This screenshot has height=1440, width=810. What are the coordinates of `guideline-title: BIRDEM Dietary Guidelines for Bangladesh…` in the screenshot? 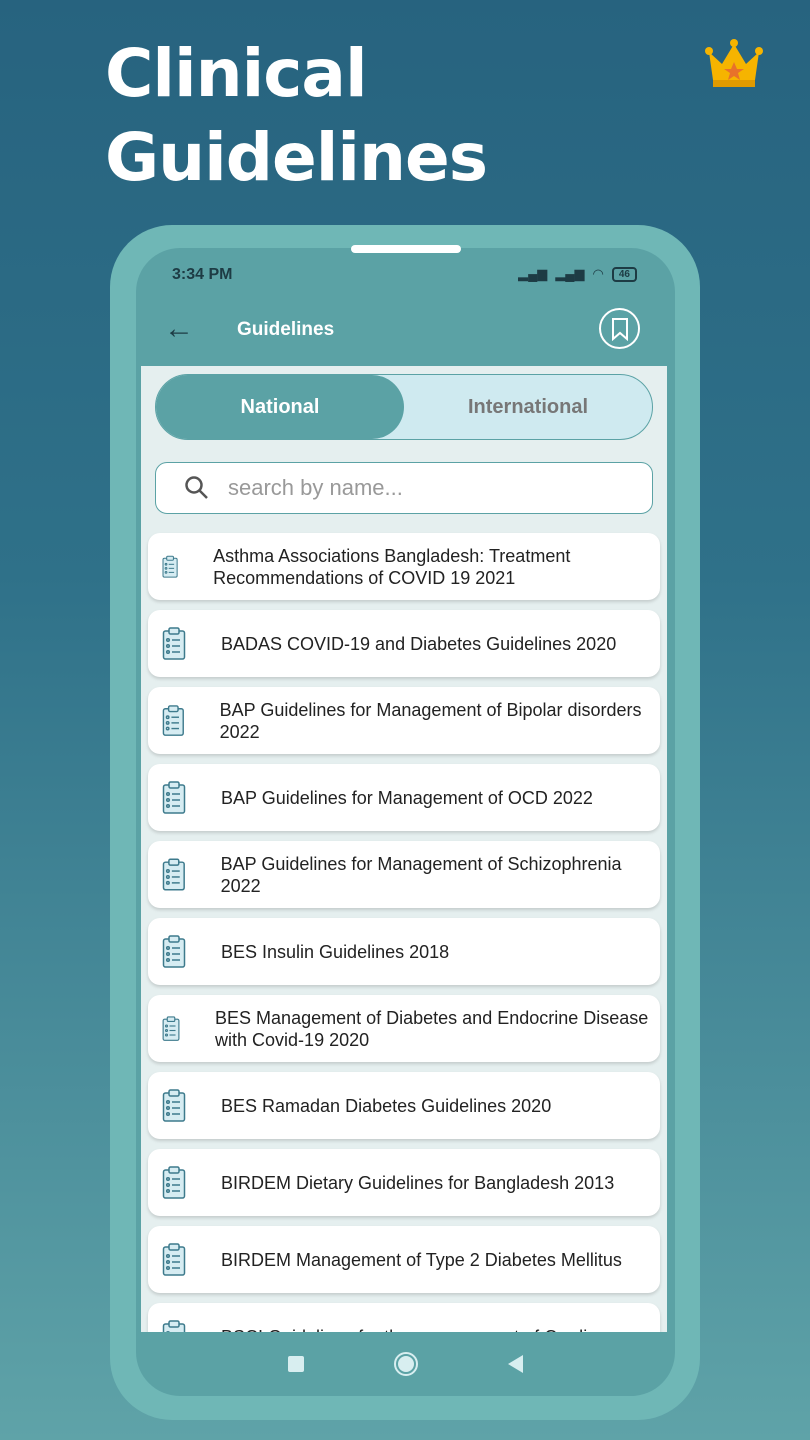 It's located at (418, 1182).